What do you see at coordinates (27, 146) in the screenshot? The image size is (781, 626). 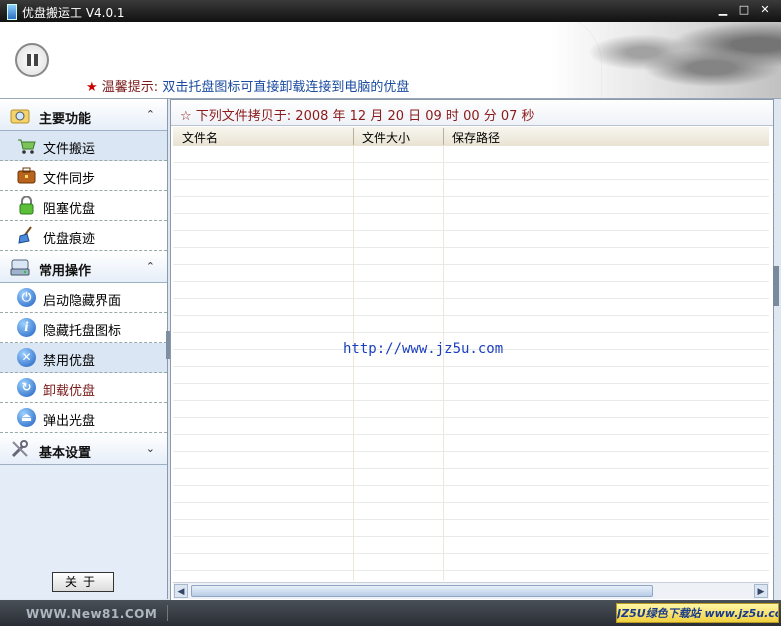 I see `cart-icon` at bounding box center [27, 146].